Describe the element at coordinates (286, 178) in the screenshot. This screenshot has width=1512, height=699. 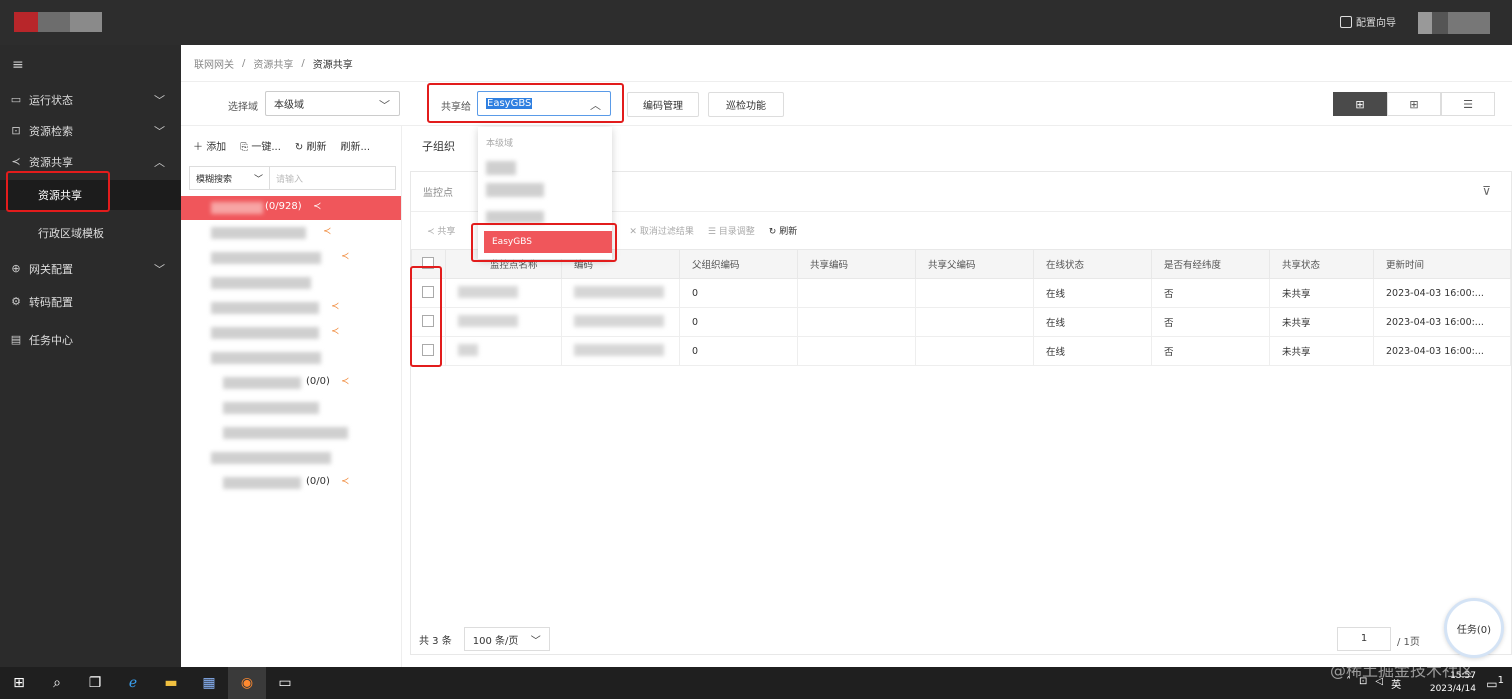
I see `tree-search-input: 请输入` at that location.